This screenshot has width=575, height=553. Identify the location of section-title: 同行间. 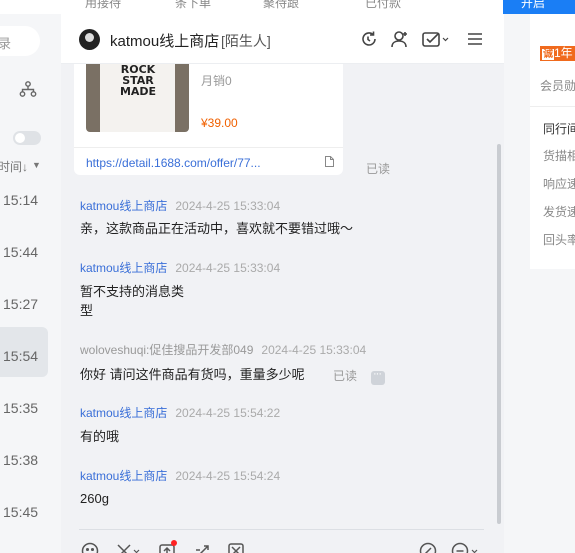
(559, 129).